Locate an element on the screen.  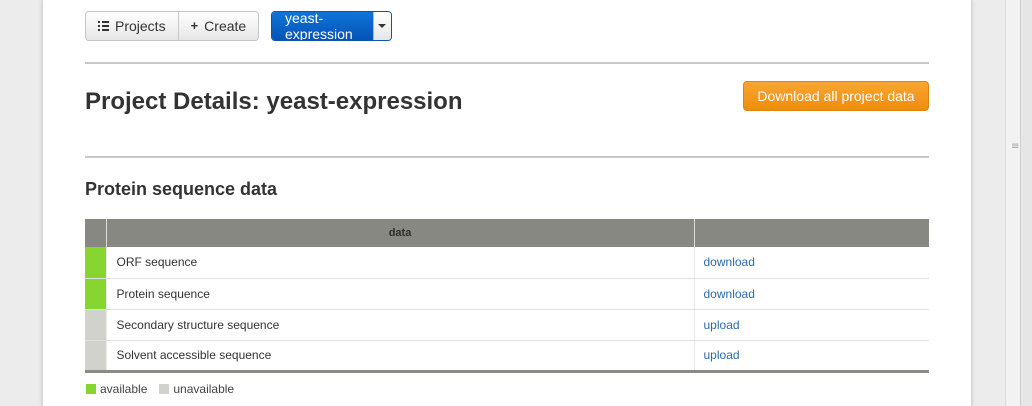
table-row: Protein sequence download is located at coordinates (507, 294).